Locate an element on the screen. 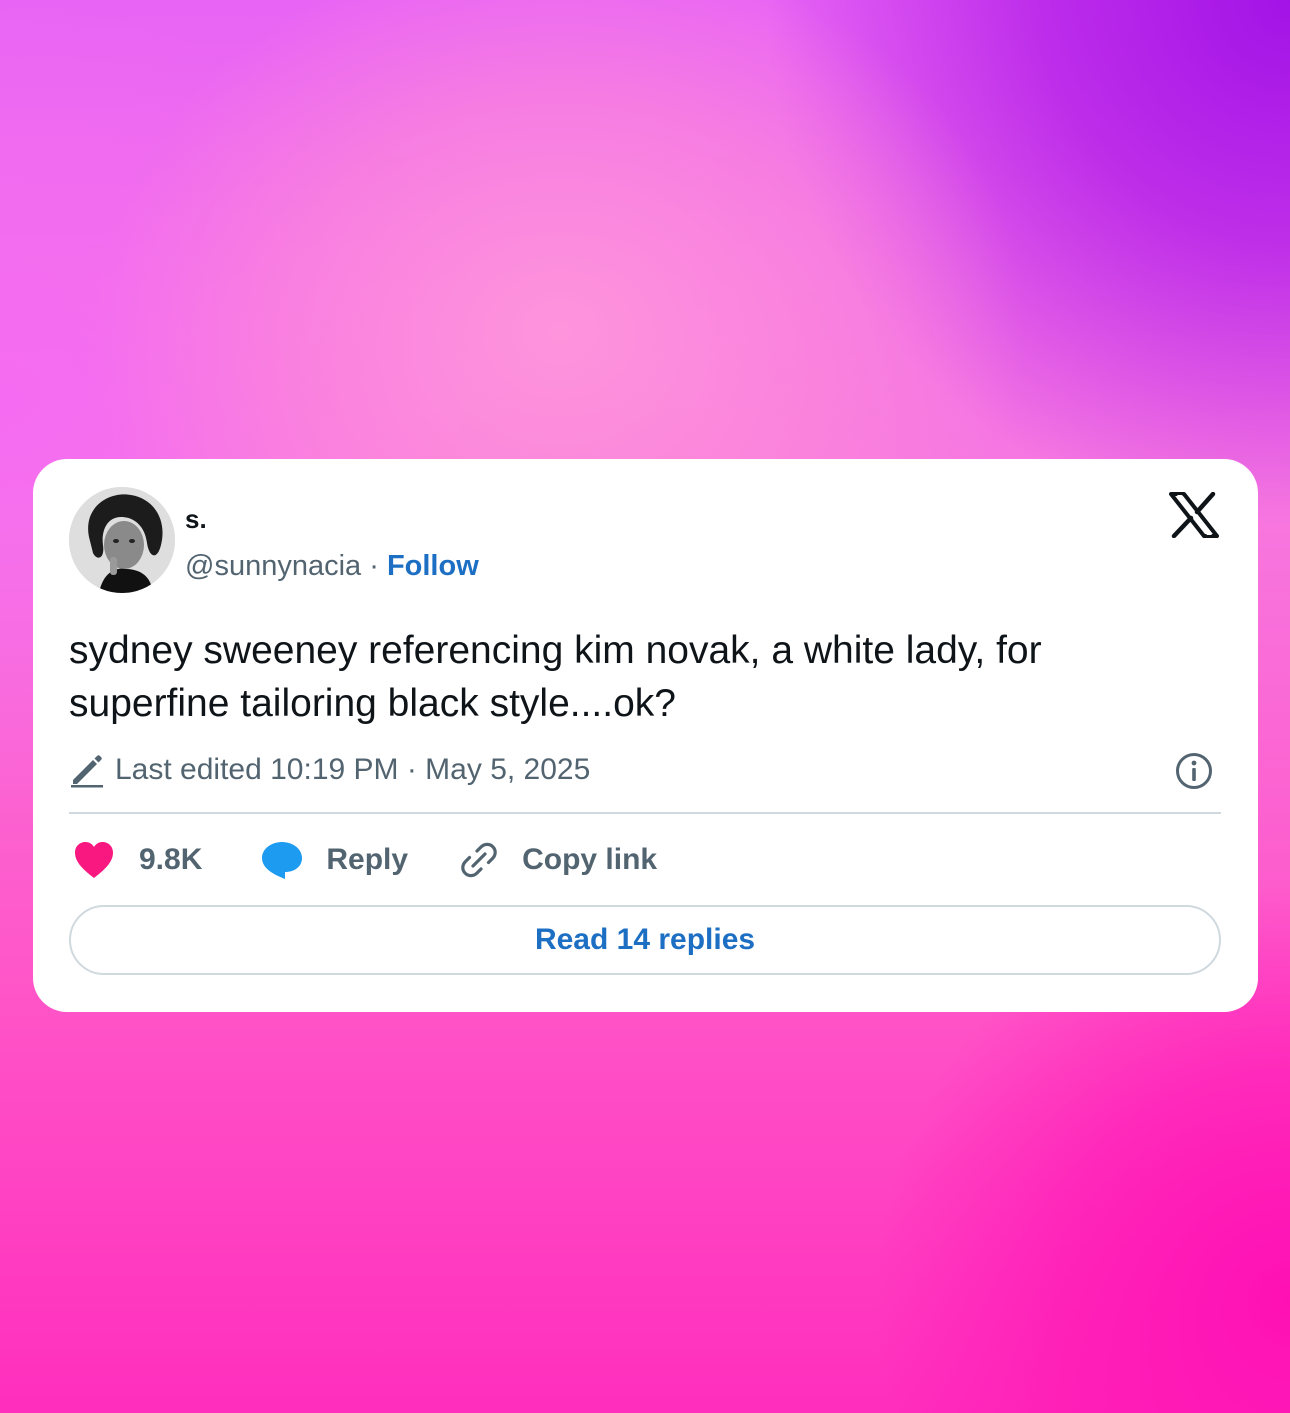 Image resolution: width=1290 pixels, height=1413 pixels. avatar is located at coordinates (122, 540).